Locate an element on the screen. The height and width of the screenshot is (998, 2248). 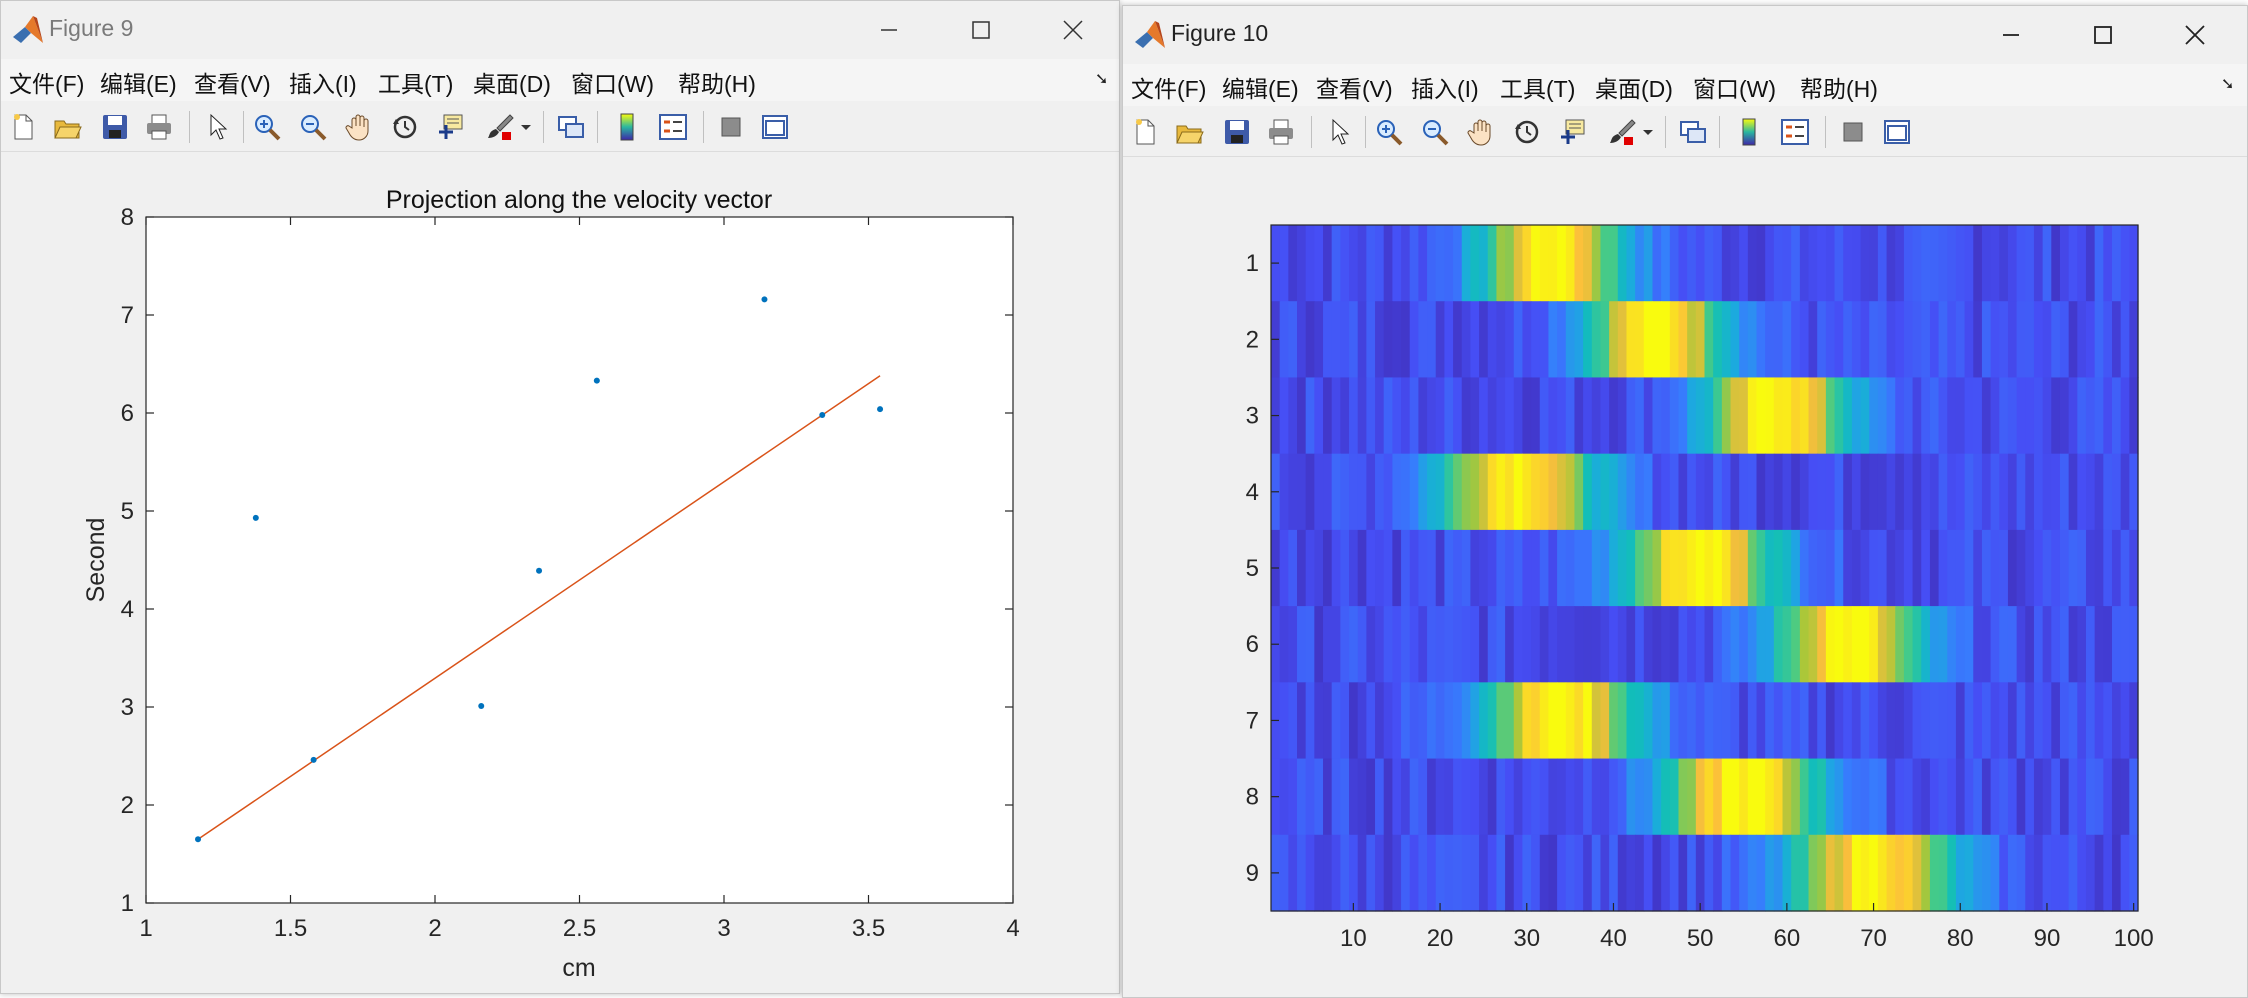
title-bar: Figure 9 is located at coordinates (560, 30).